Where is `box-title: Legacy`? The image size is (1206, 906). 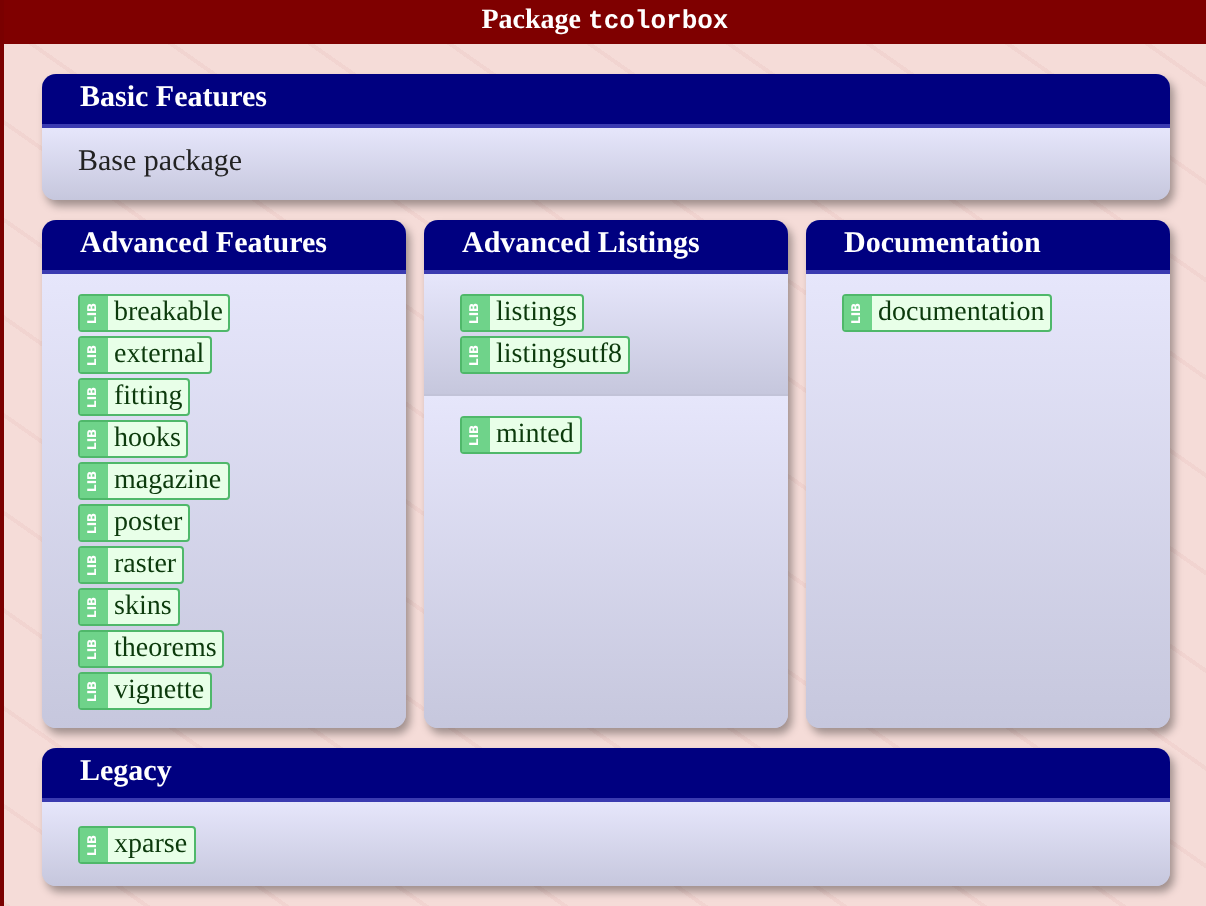 box-title: Legacy is located at coordinates (126, 773).